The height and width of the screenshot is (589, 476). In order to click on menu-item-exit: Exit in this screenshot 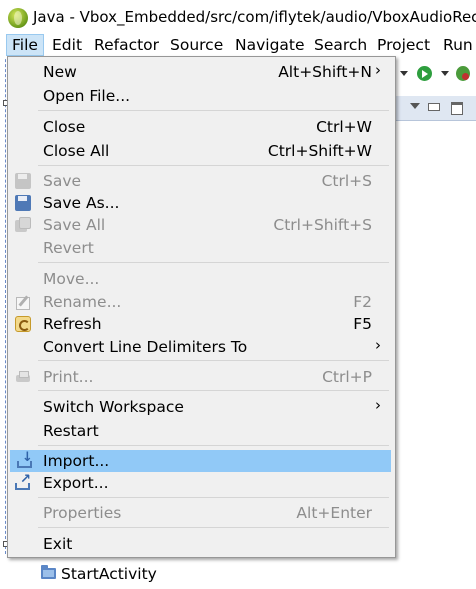, I will do `click(201, 544)`.